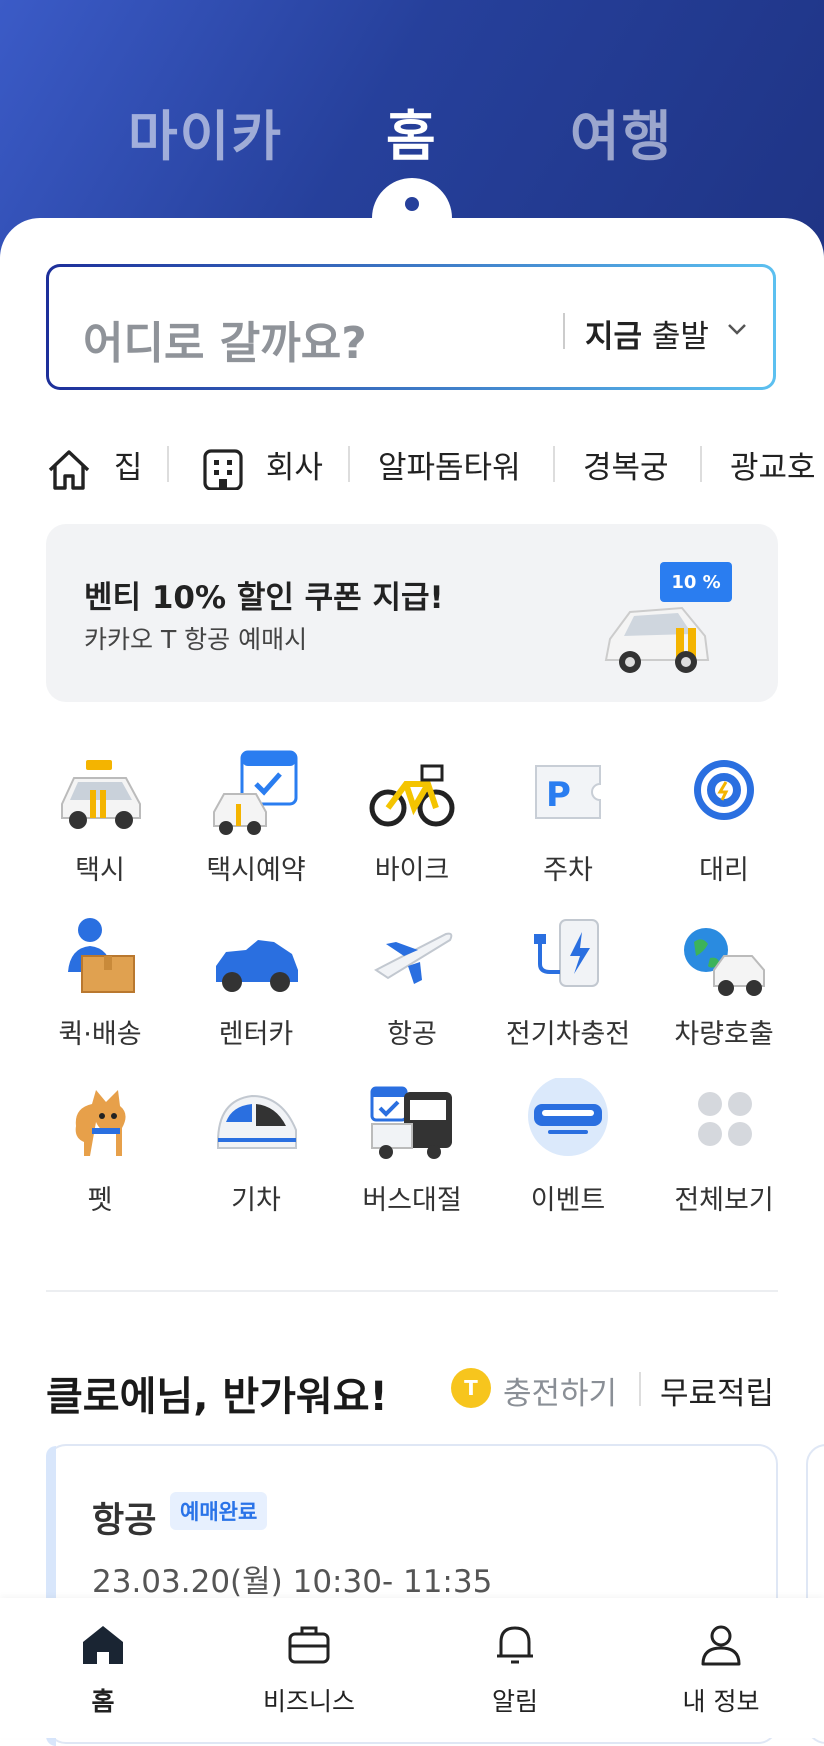 This screenshot has width=824, height=1746. What do you see at coordinates (256, 1200) in the screenshot?
I see `service-label: 기차` at bounding box center [256, 1200].